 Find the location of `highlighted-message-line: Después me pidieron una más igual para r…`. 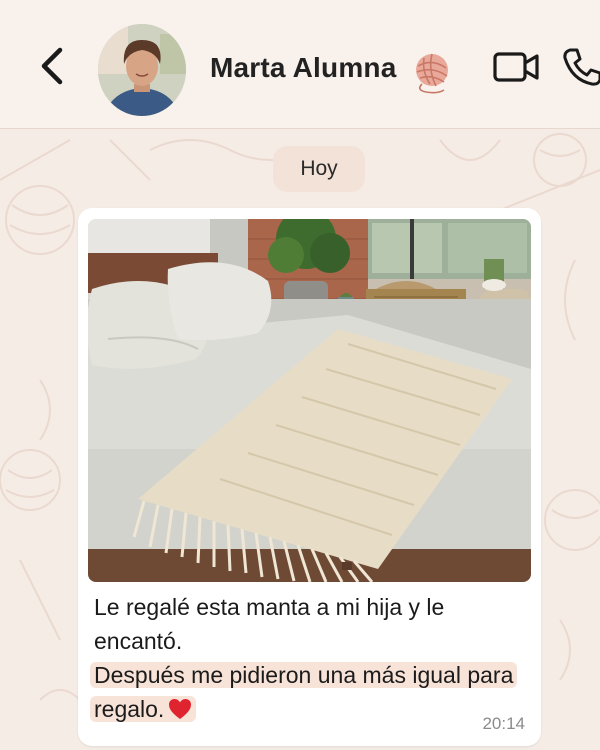

highlighted-message-line: Después me pidieron una más igual para r… is located at coordinates (304, 692).